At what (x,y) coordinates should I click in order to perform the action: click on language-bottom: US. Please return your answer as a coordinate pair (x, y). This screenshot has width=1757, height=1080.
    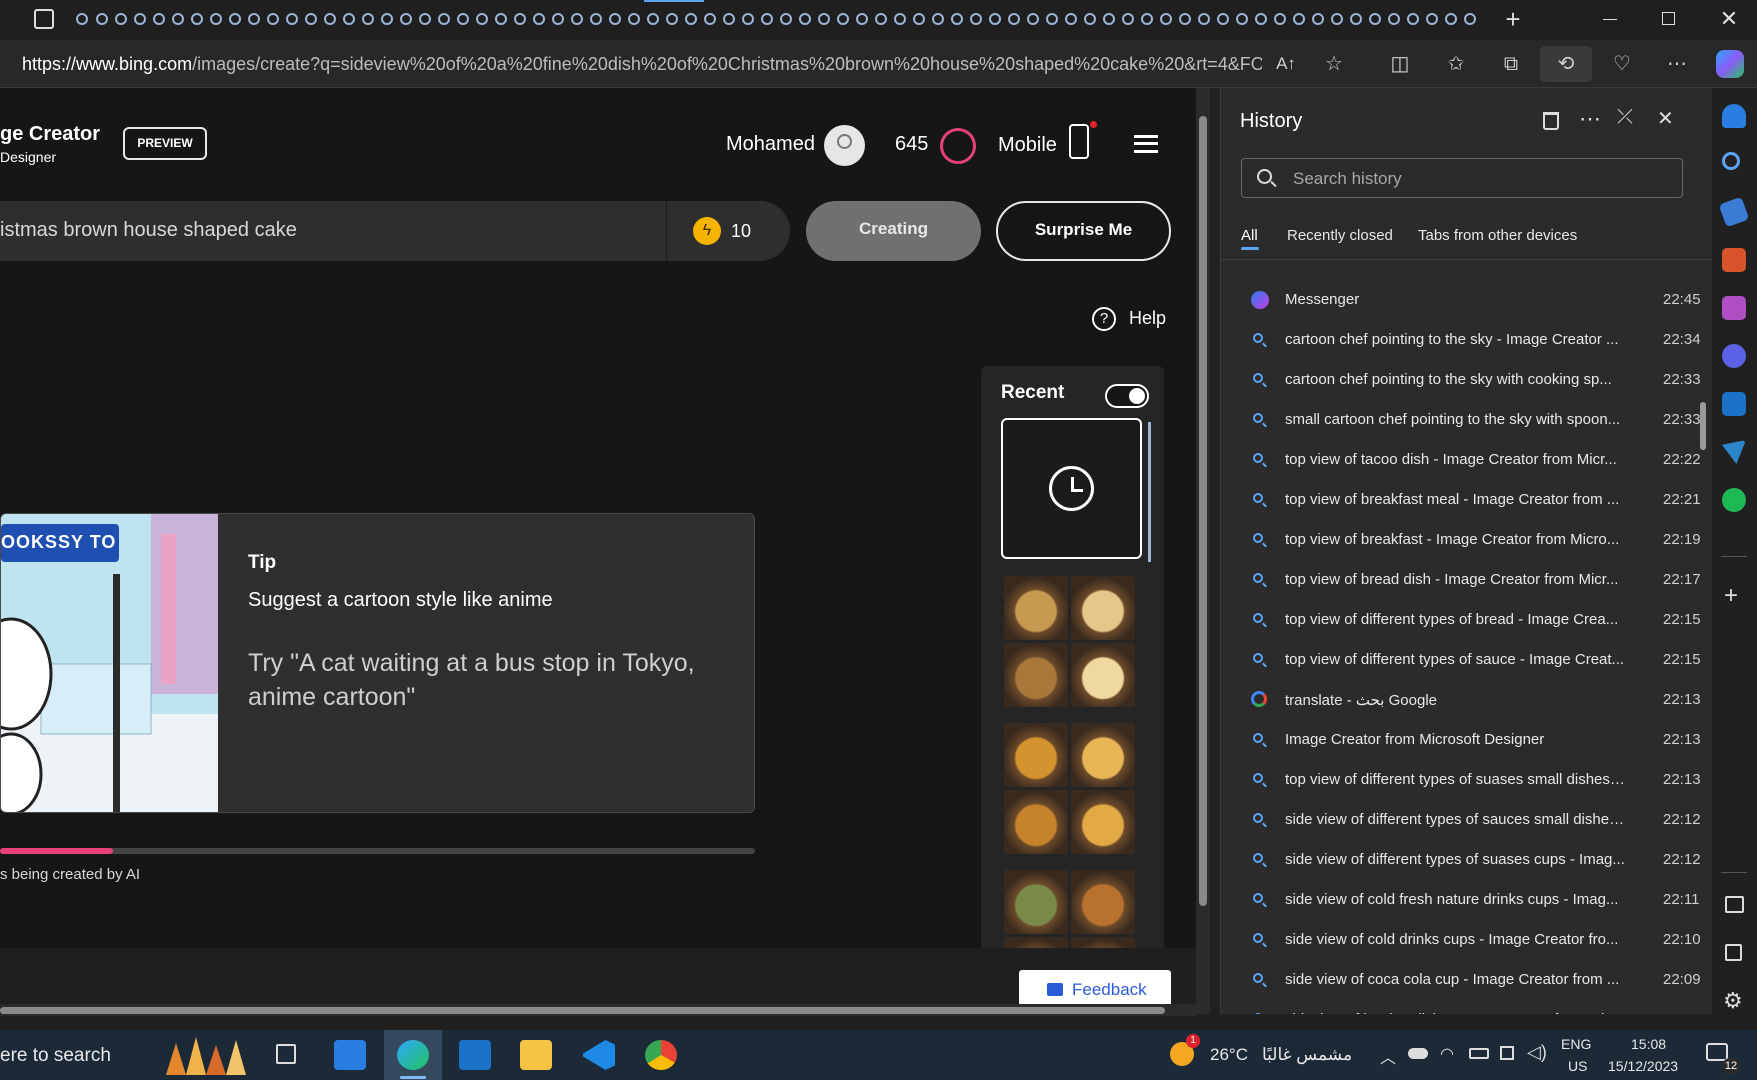
    Looking at the image, I should click on (1577, 1066).